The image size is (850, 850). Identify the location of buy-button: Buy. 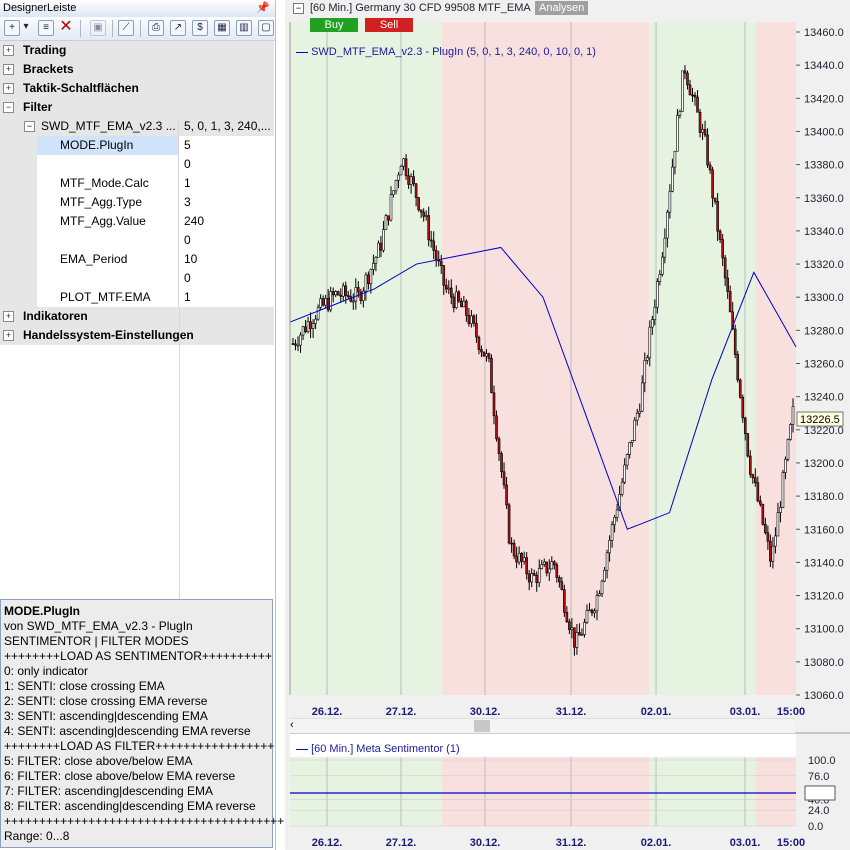
(334, 25).